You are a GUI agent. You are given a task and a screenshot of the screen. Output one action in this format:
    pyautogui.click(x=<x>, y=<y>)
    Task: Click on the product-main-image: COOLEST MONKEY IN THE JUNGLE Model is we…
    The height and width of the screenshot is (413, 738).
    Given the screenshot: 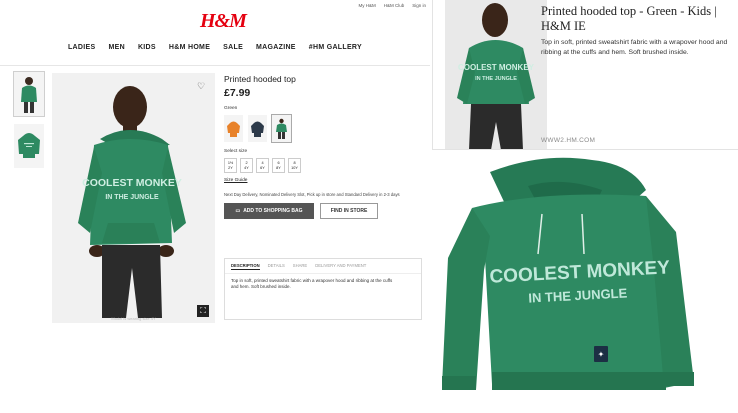 What is the action you would take?
    pyautogui.click(x=133, y=198)
    